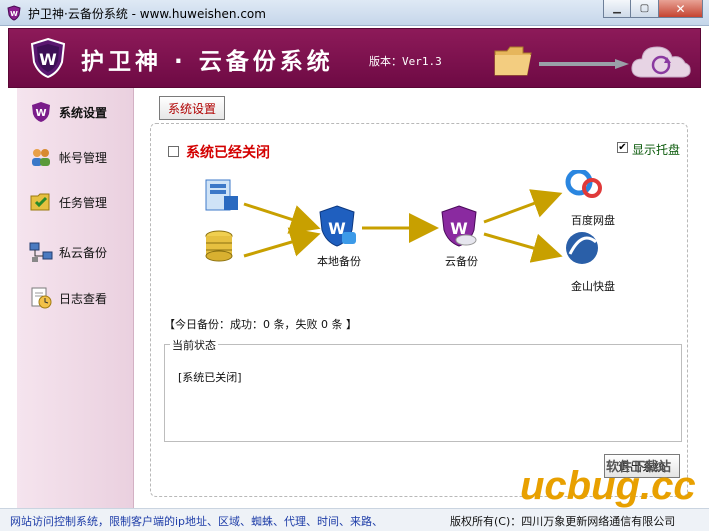 The height and width of the screenshot is (531, 709). What do you see at coordinates (584, 64) in the screenshot?
I see `arrow-right-icon` at bounding box center [584, 64].